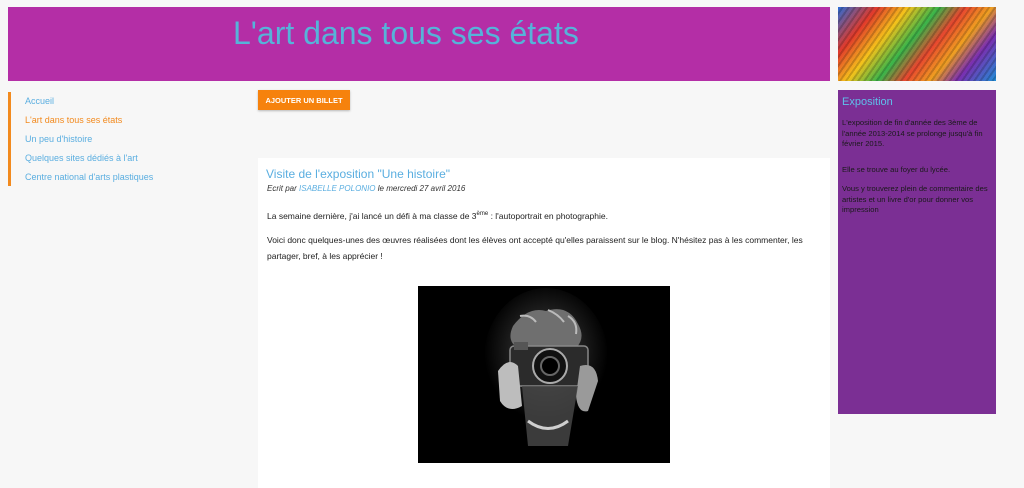  Describe the element at coordinates (867, 102) in the screenshot. I see `sidebar-title: Exposition` at that location.